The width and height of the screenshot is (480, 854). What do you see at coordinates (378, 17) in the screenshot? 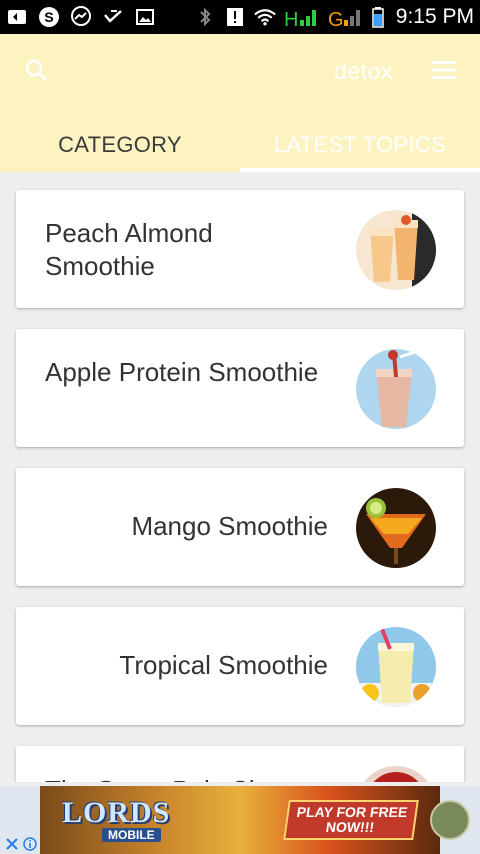
I see `battery-icon` at bounding box center [378, 17].